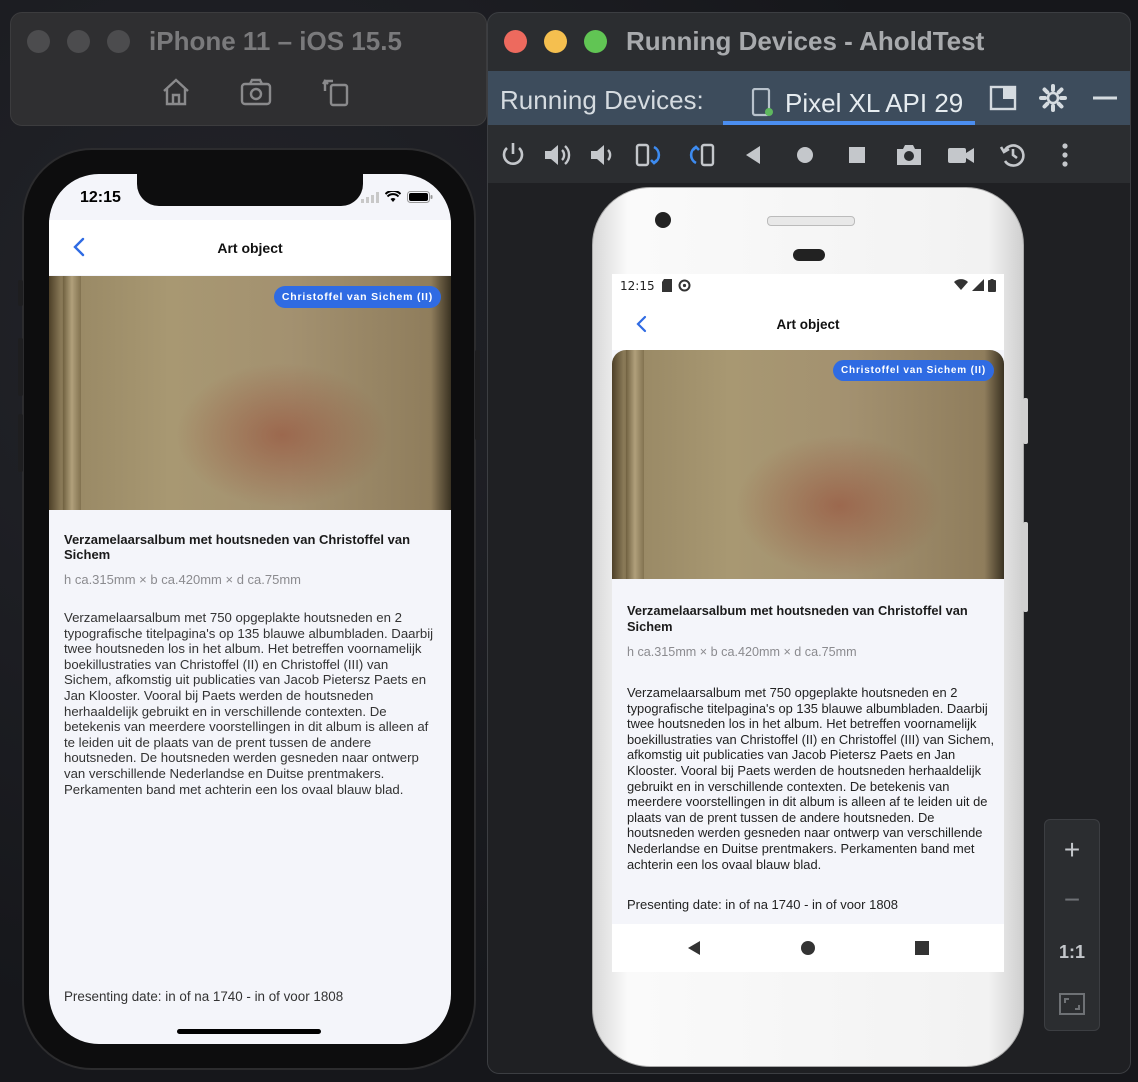 The image size is (1138, 1082). I want to click on window-title: iPhone 11 – iOS 15.5, so click(275, 41).